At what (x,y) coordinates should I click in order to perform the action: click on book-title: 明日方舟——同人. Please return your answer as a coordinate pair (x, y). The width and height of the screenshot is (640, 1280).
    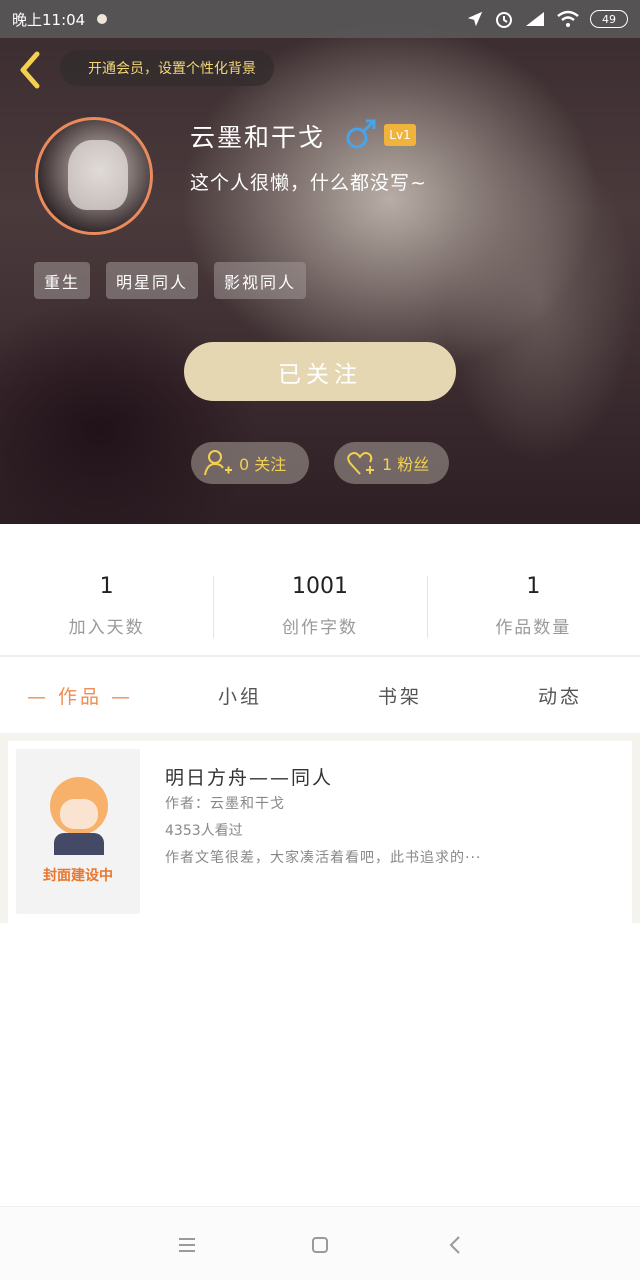
    Looking at the image, I should click on (249, 776).